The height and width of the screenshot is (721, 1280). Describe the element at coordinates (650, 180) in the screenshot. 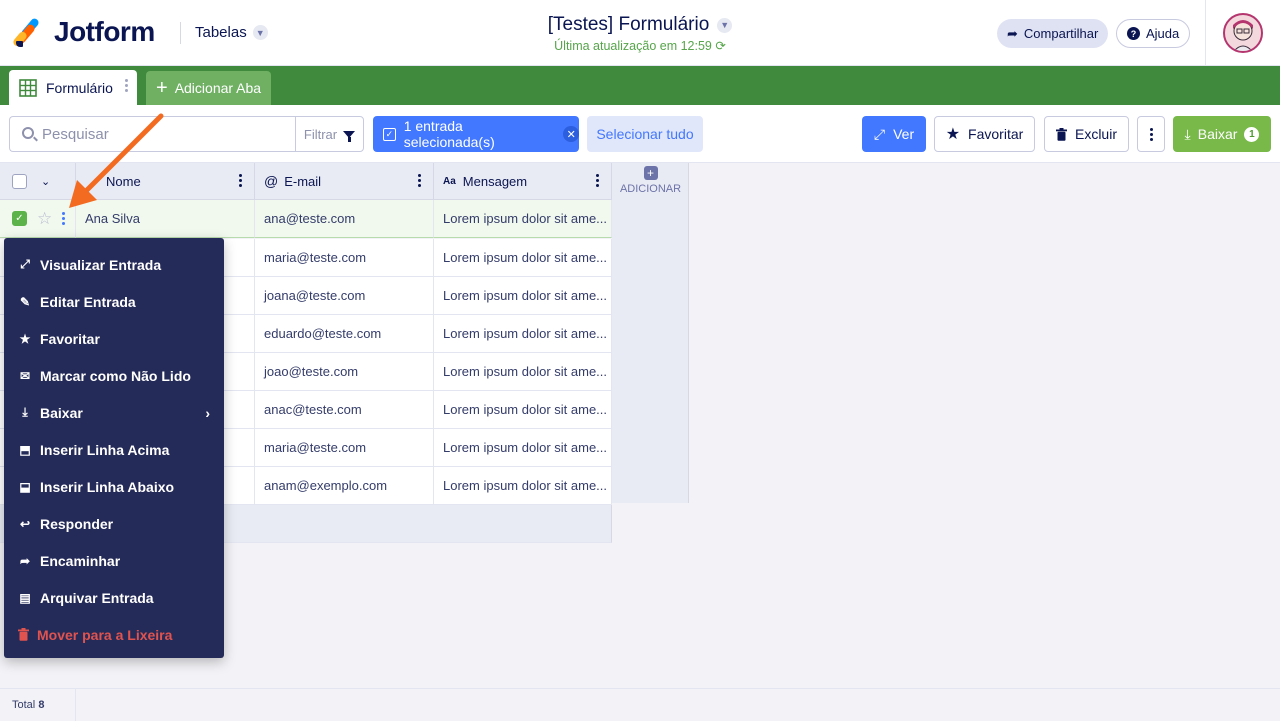

I see `add-column-button: + ADICIONAR` at that location.